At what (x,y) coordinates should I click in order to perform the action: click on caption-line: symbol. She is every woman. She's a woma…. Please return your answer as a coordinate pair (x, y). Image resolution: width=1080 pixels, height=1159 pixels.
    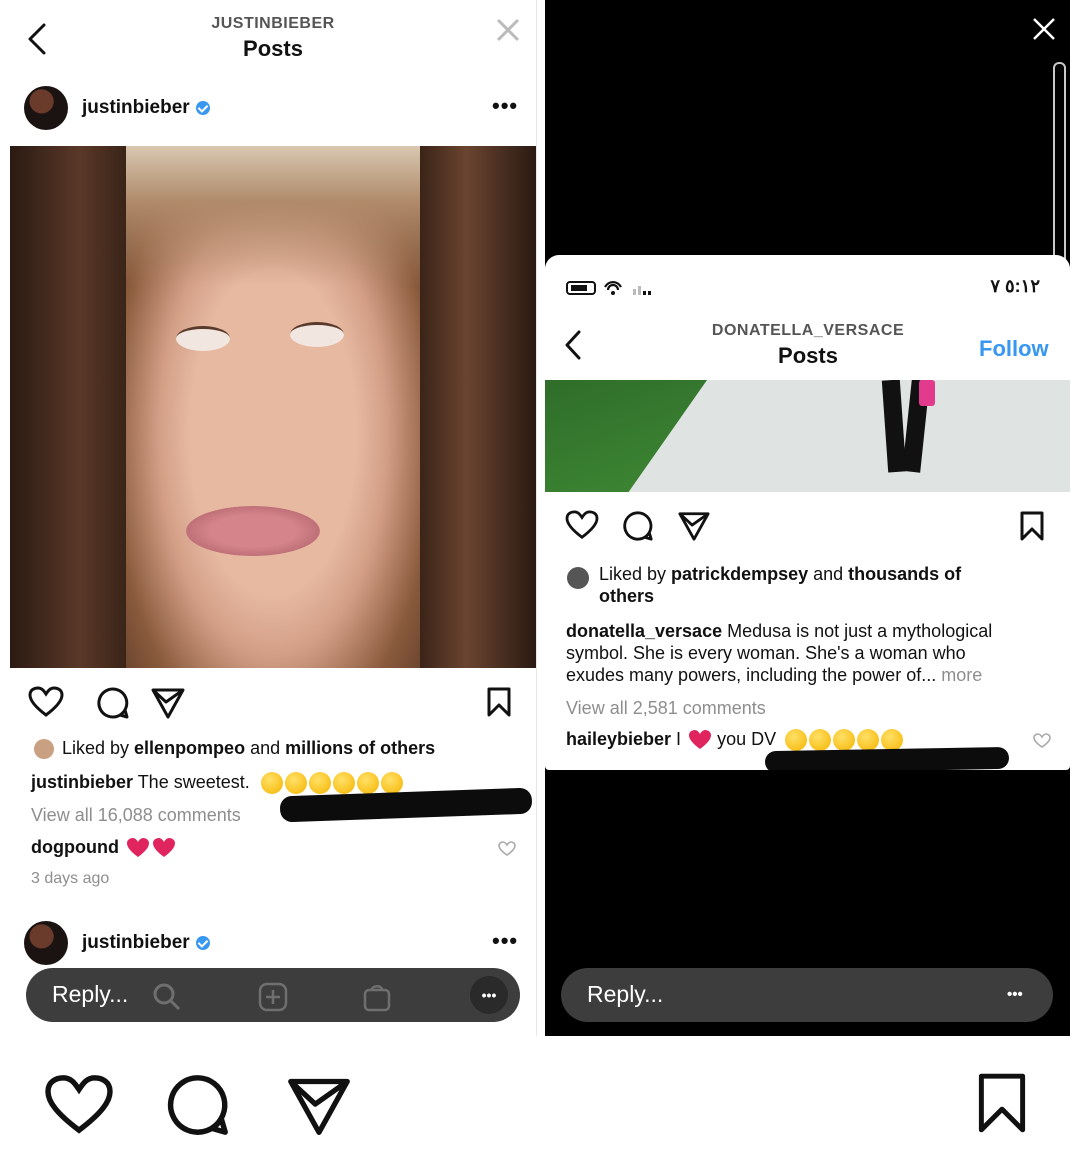
    Looking at the image, I should click on (766, 653).